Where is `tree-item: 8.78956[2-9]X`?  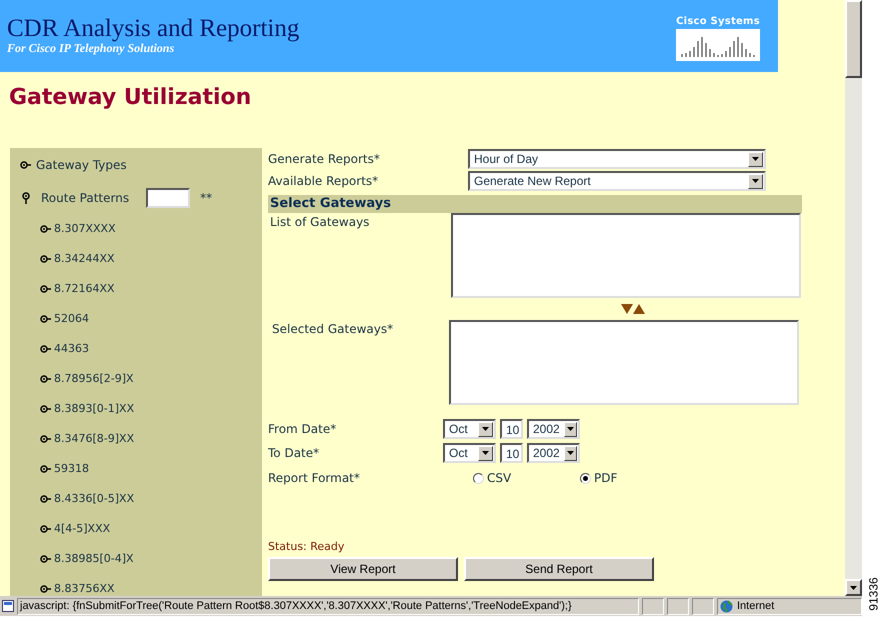 tree-item: 8.78956[2-9]X is located at coordinates (151, 379).